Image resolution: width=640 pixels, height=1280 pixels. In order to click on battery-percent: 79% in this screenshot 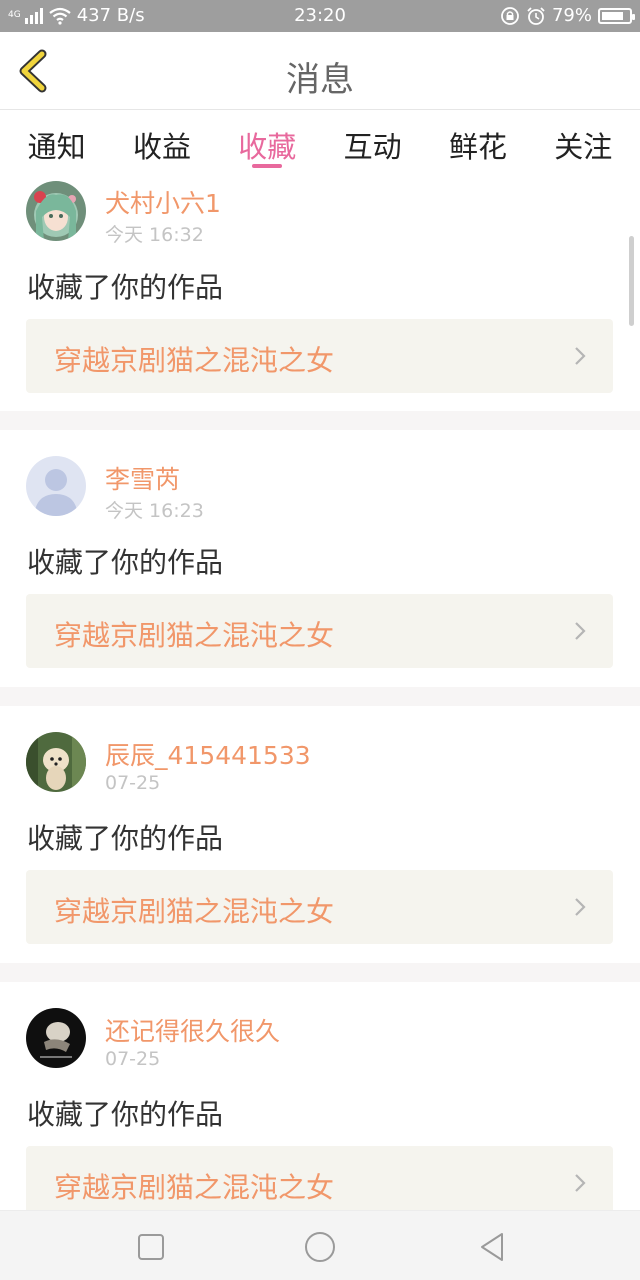, I will do `click(571, 15)`.